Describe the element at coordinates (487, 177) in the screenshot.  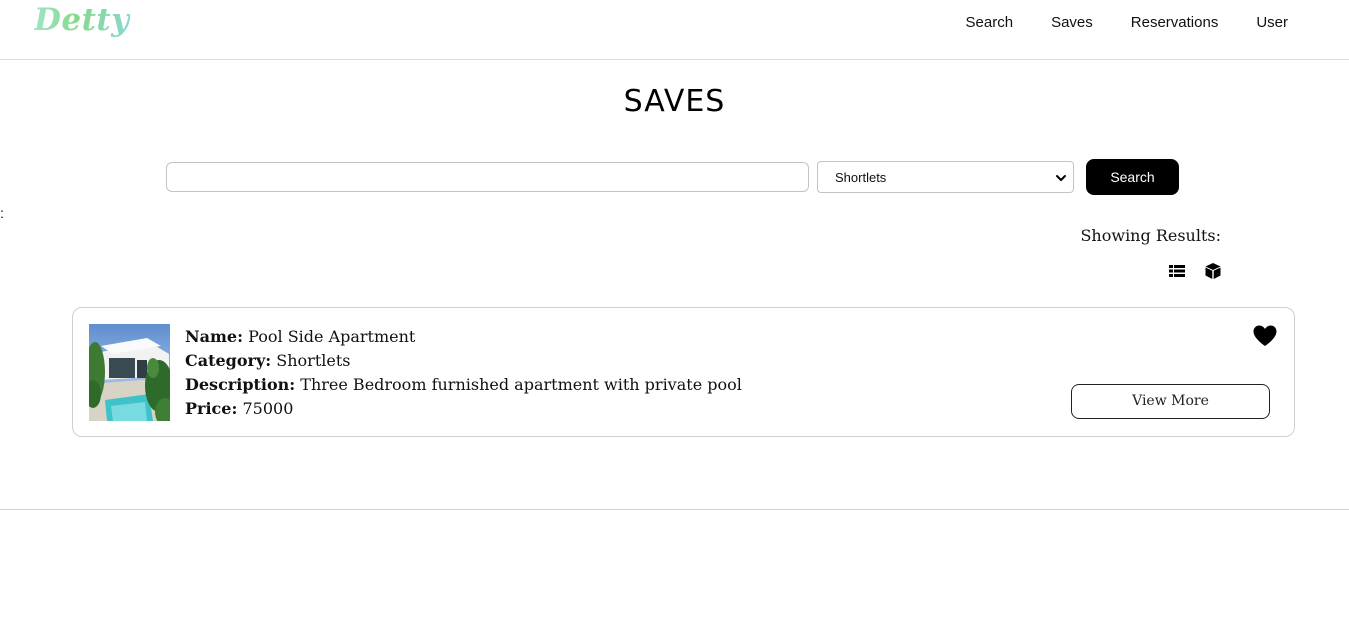
I see `search-input` at that location.